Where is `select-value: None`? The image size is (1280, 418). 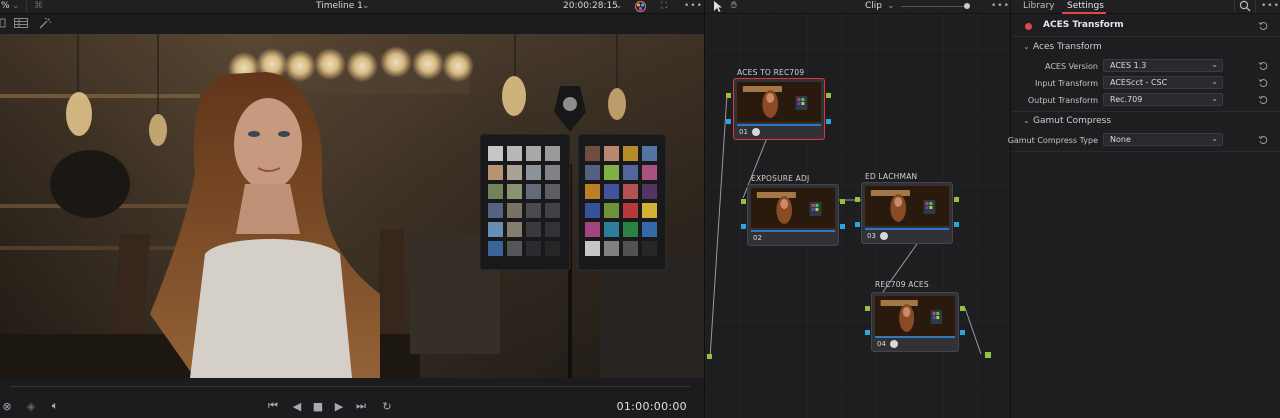 select-value: None is located at coordinates (1120, 139).